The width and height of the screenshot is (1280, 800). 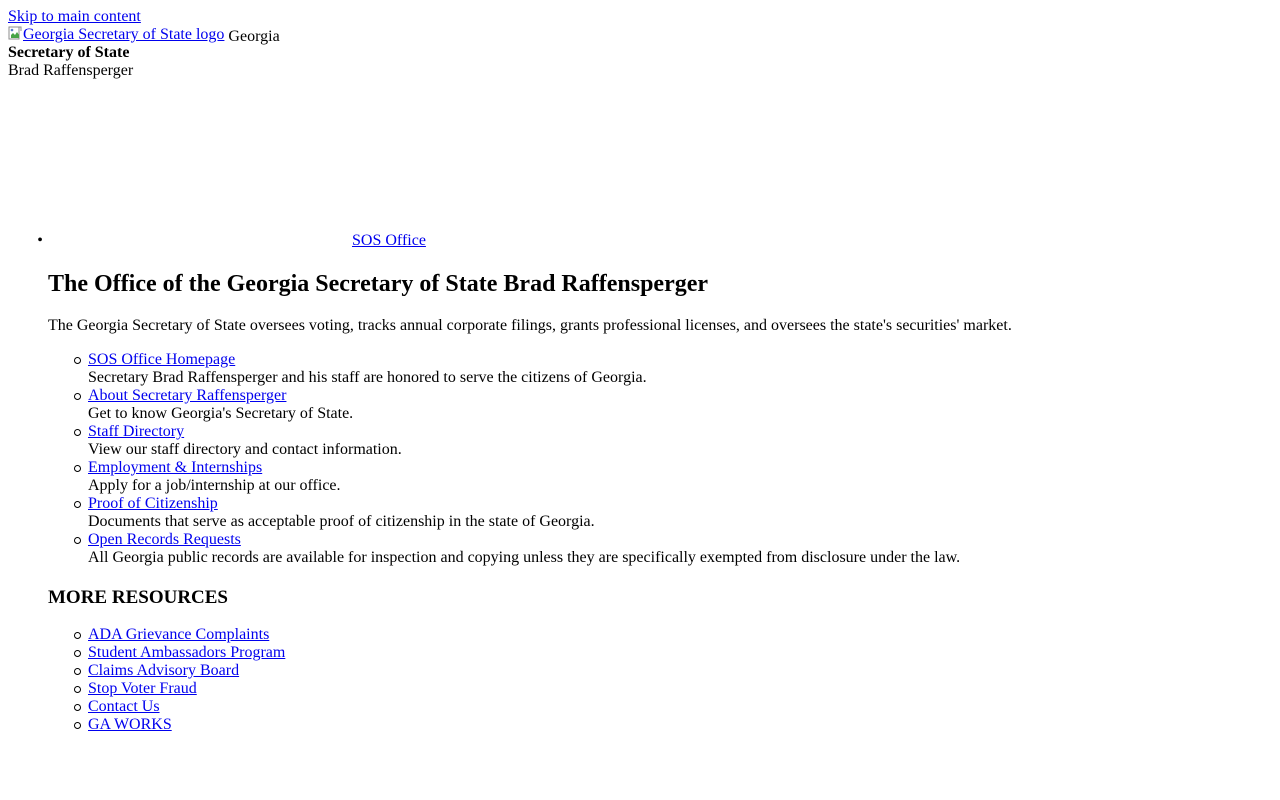 What do you see at coordinates (186, 725) in the screenshot?
I see `resource-link-item: GA WORKS` at bounding box center [186, 725].